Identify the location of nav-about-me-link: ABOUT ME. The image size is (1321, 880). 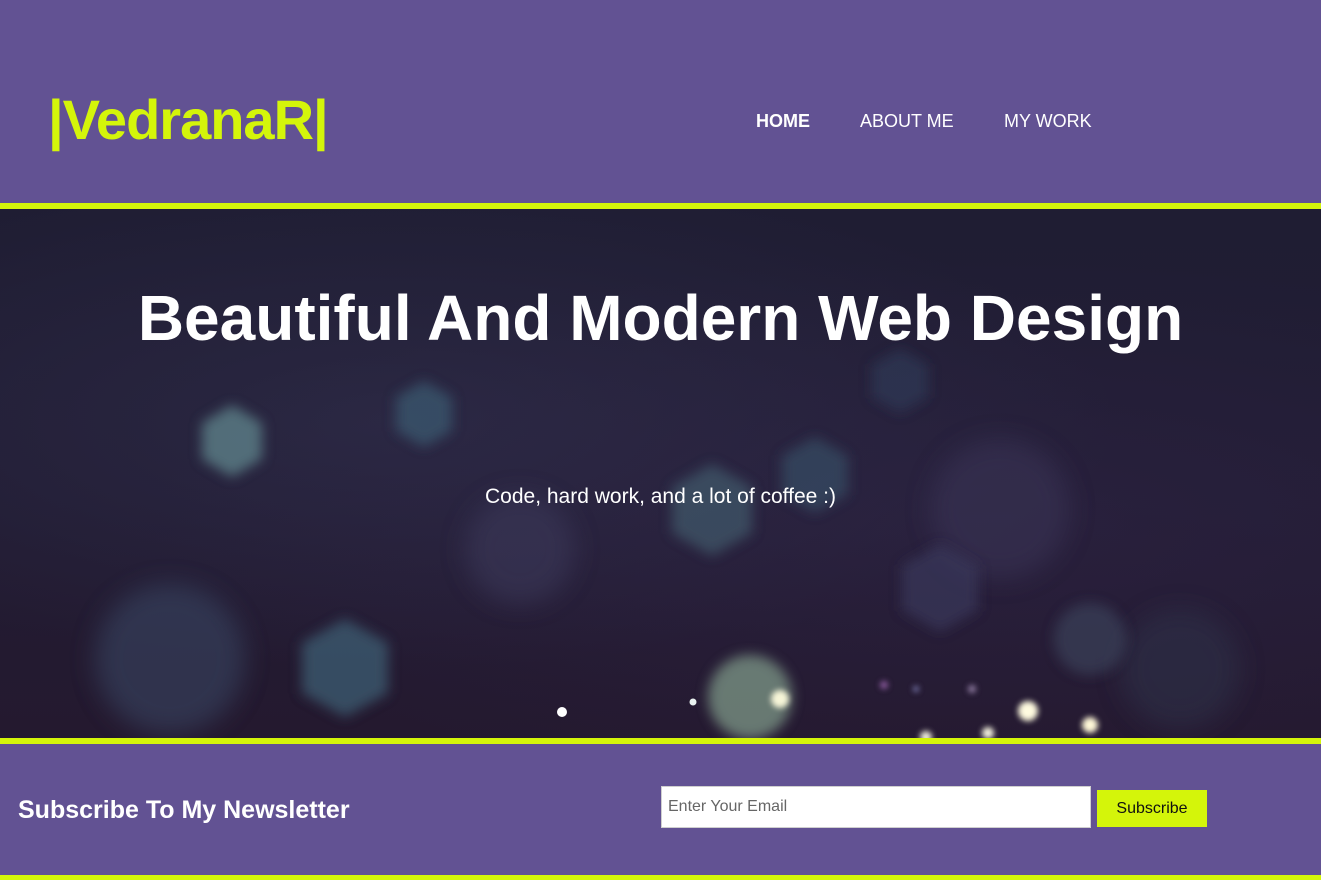
(907, 121).